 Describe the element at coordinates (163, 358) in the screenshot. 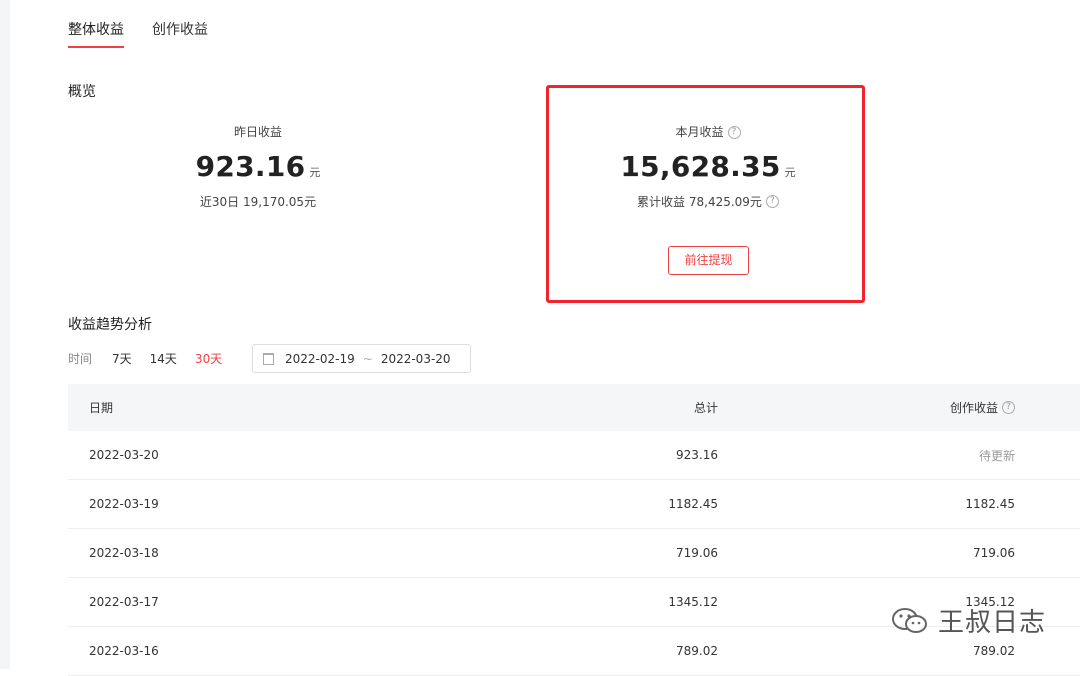

I see `range-14-days: 14天` at that location.